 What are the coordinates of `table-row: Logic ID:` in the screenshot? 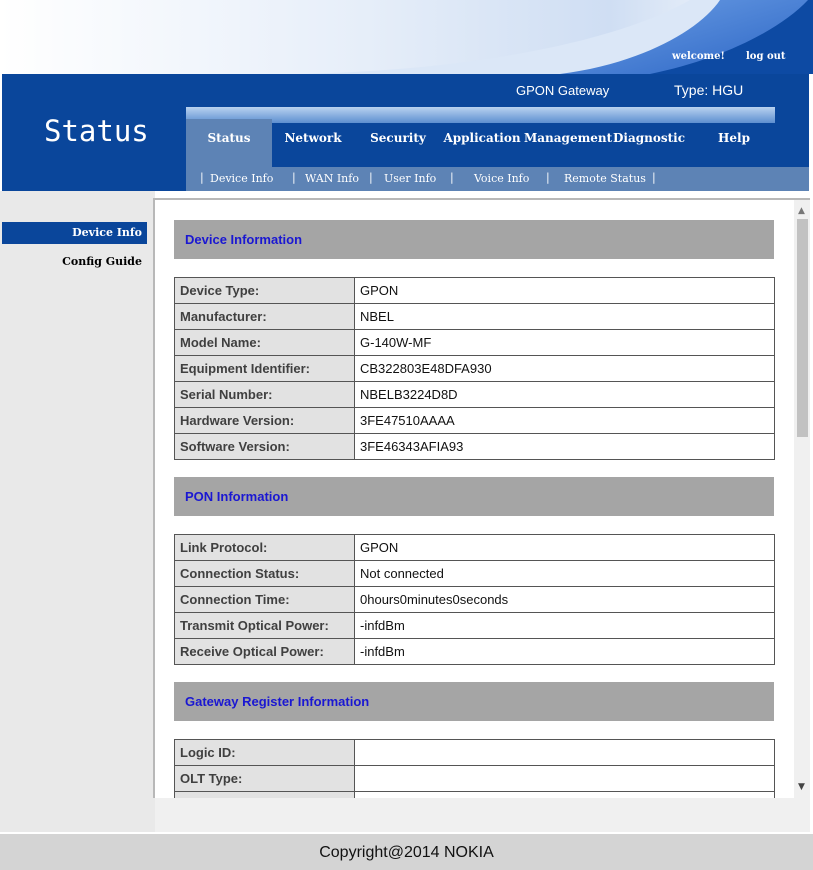 It's located at (474, 752).